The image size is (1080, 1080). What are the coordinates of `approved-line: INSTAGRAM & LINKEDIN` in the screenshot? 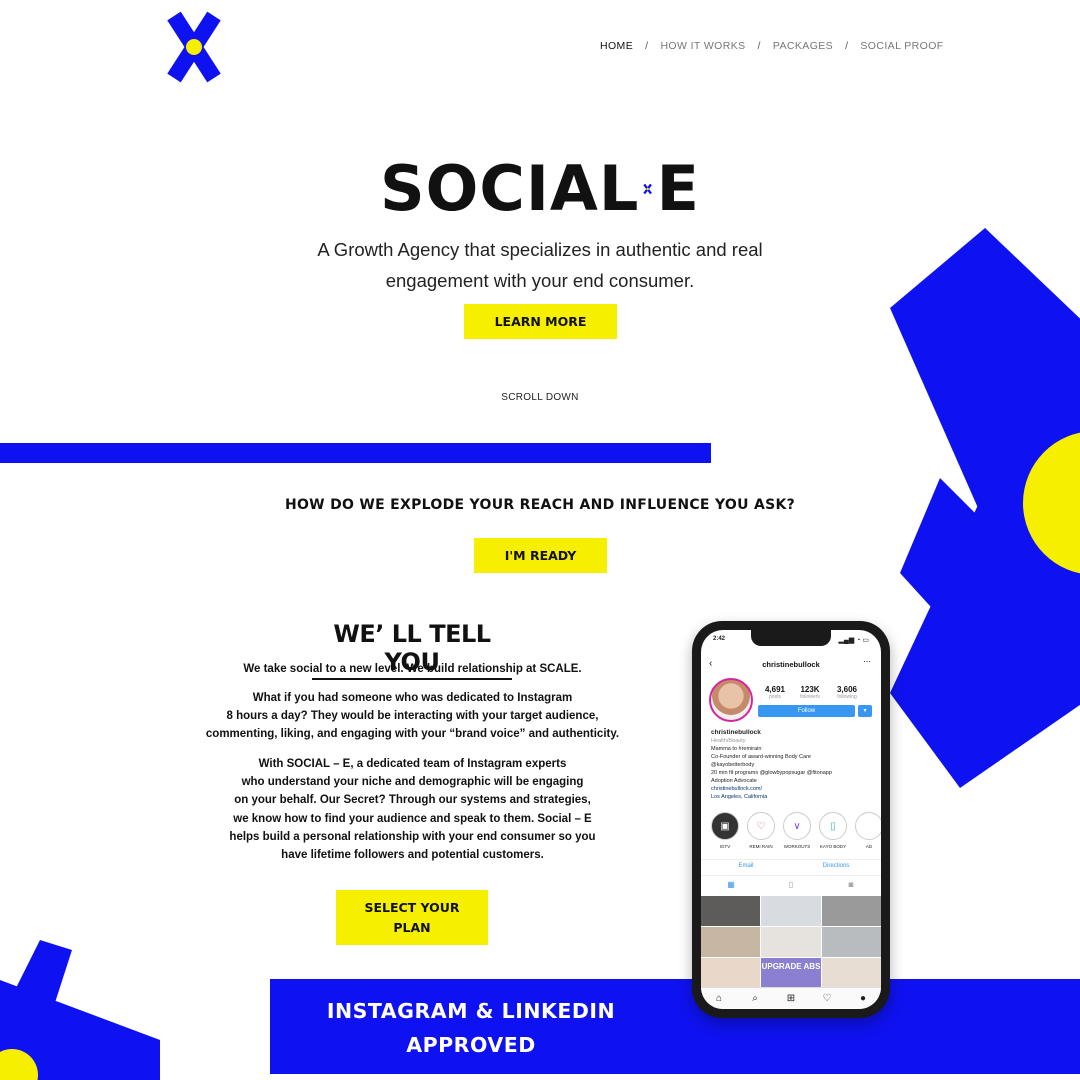 It's located at (471, 1011).